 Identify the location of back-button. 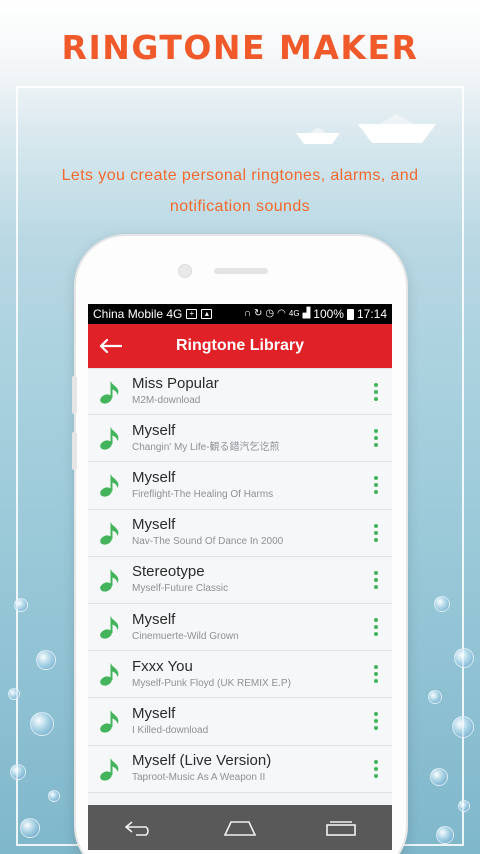
(110, 346).